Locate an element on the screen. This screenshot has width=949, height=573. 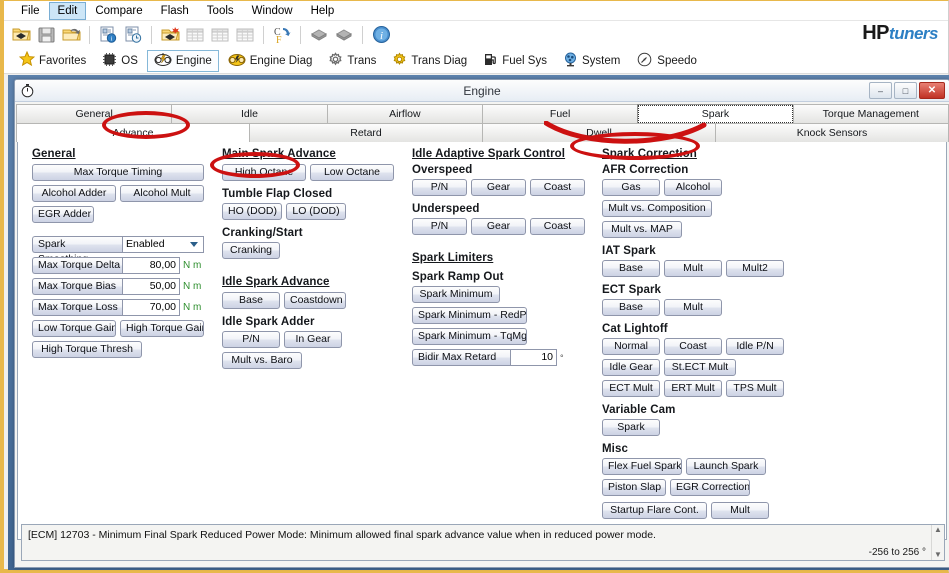
btn-mult-vs-composition: Mult vs. Composition is located at coordinates (657, 208).